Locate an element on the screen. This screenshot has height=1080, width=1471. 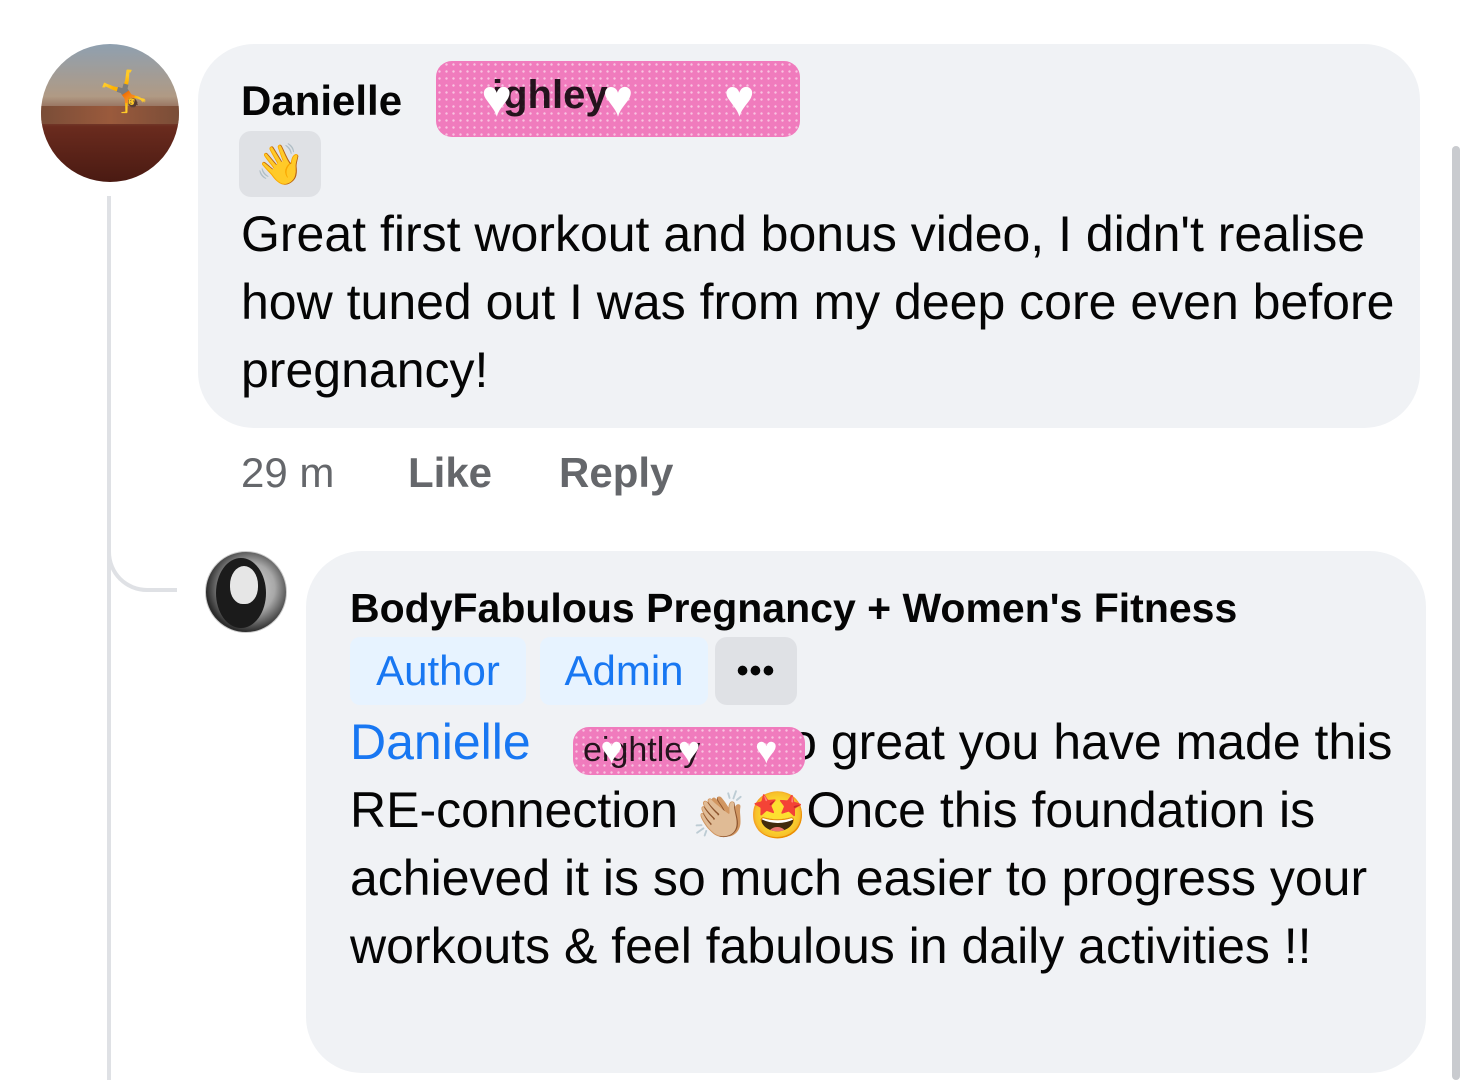
commenter-avatar: 🤸 is located at coordinates (110, 113).